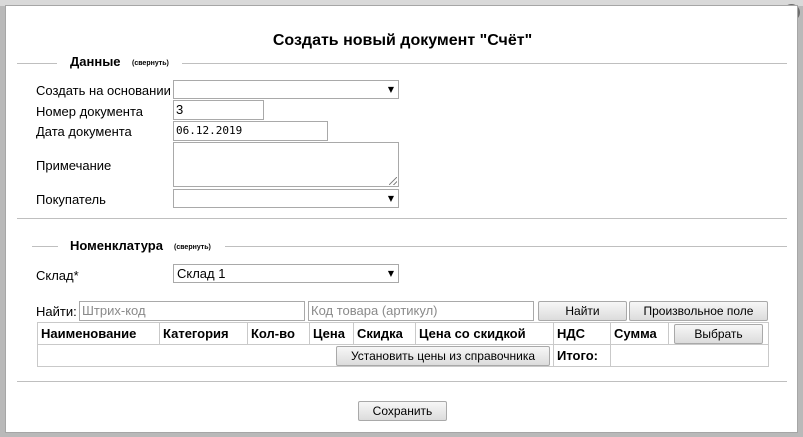  I want to click on warehouse-value: Склад 1, so click(201, 273).